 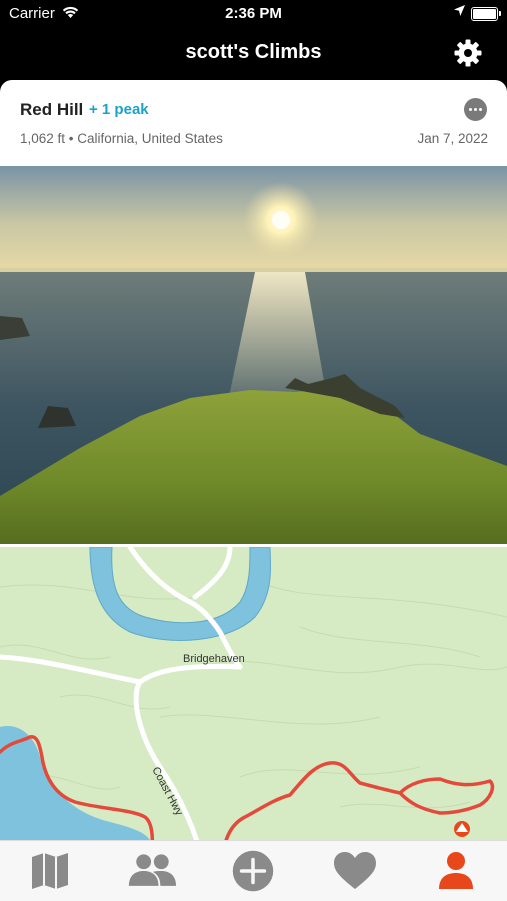 I want to click on settings-gear-icon, so click(x=468, y=53).